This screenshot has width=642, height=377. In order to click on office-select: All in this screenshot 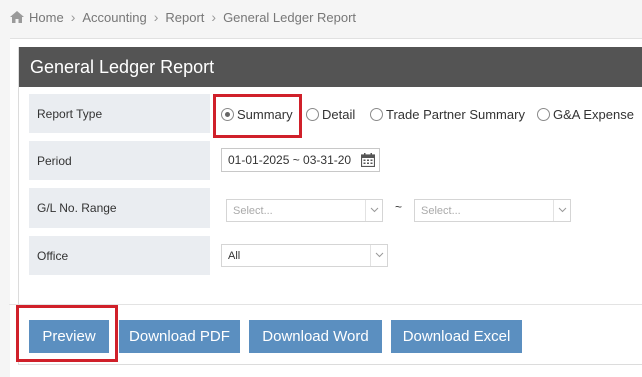, I will do `click(304, 255)`.